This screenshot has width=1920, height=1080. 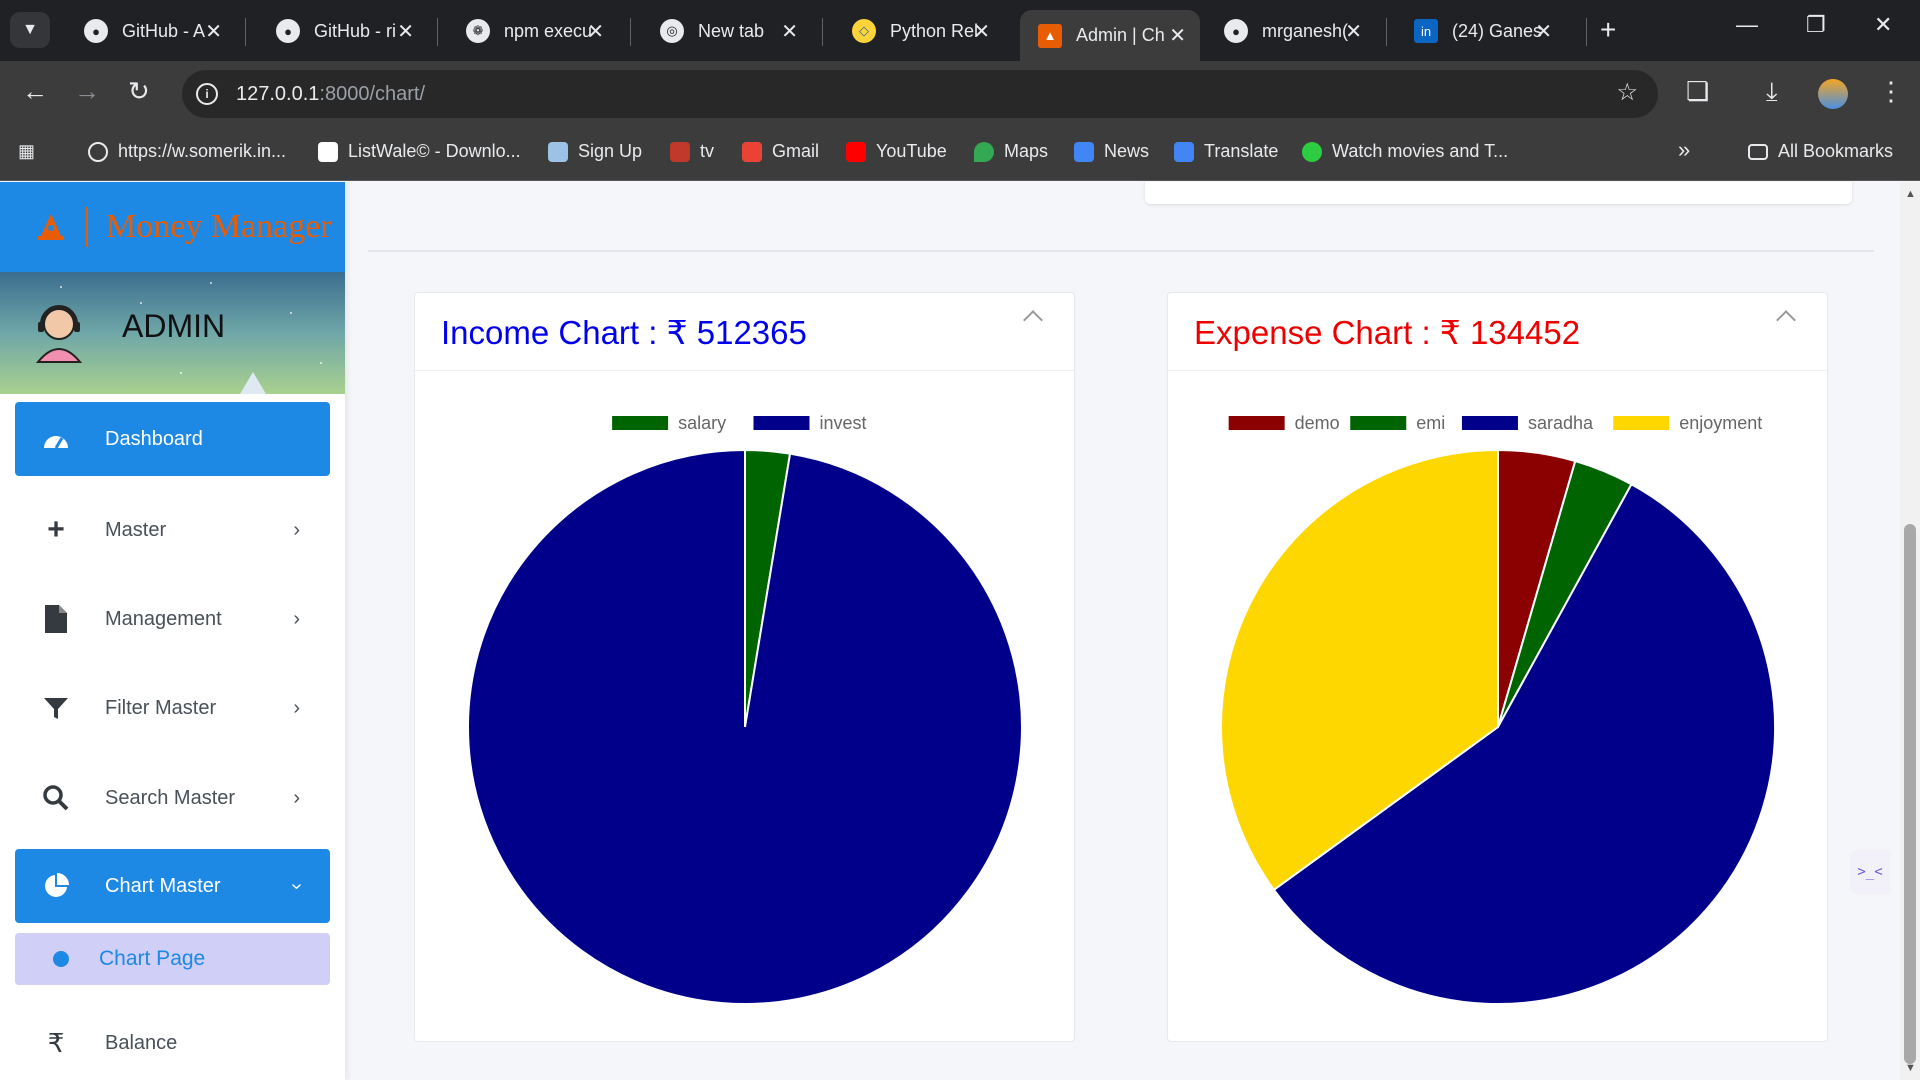 I want to click on assistant-widget-button: >_<, so click(x=1870, y=872).